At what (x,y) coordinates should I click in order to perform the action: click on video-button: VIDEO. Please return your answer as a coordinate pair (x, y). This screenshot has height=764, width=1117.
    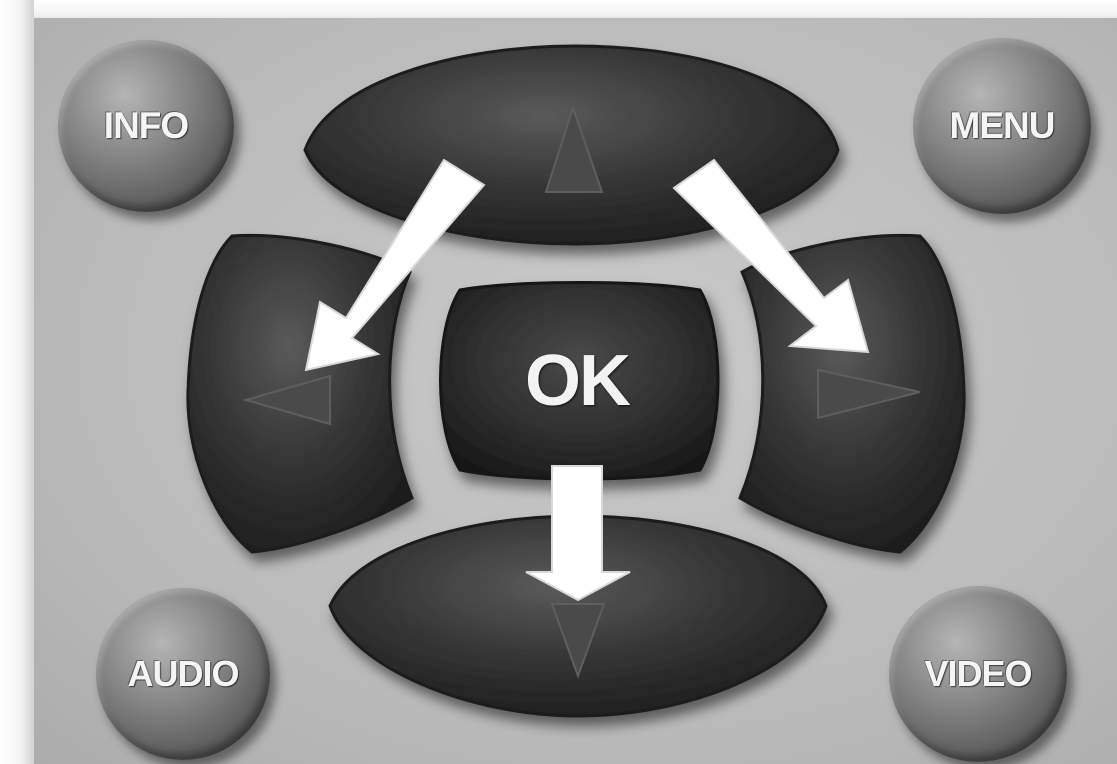
    Looking at the image, I should click on (978, 674).